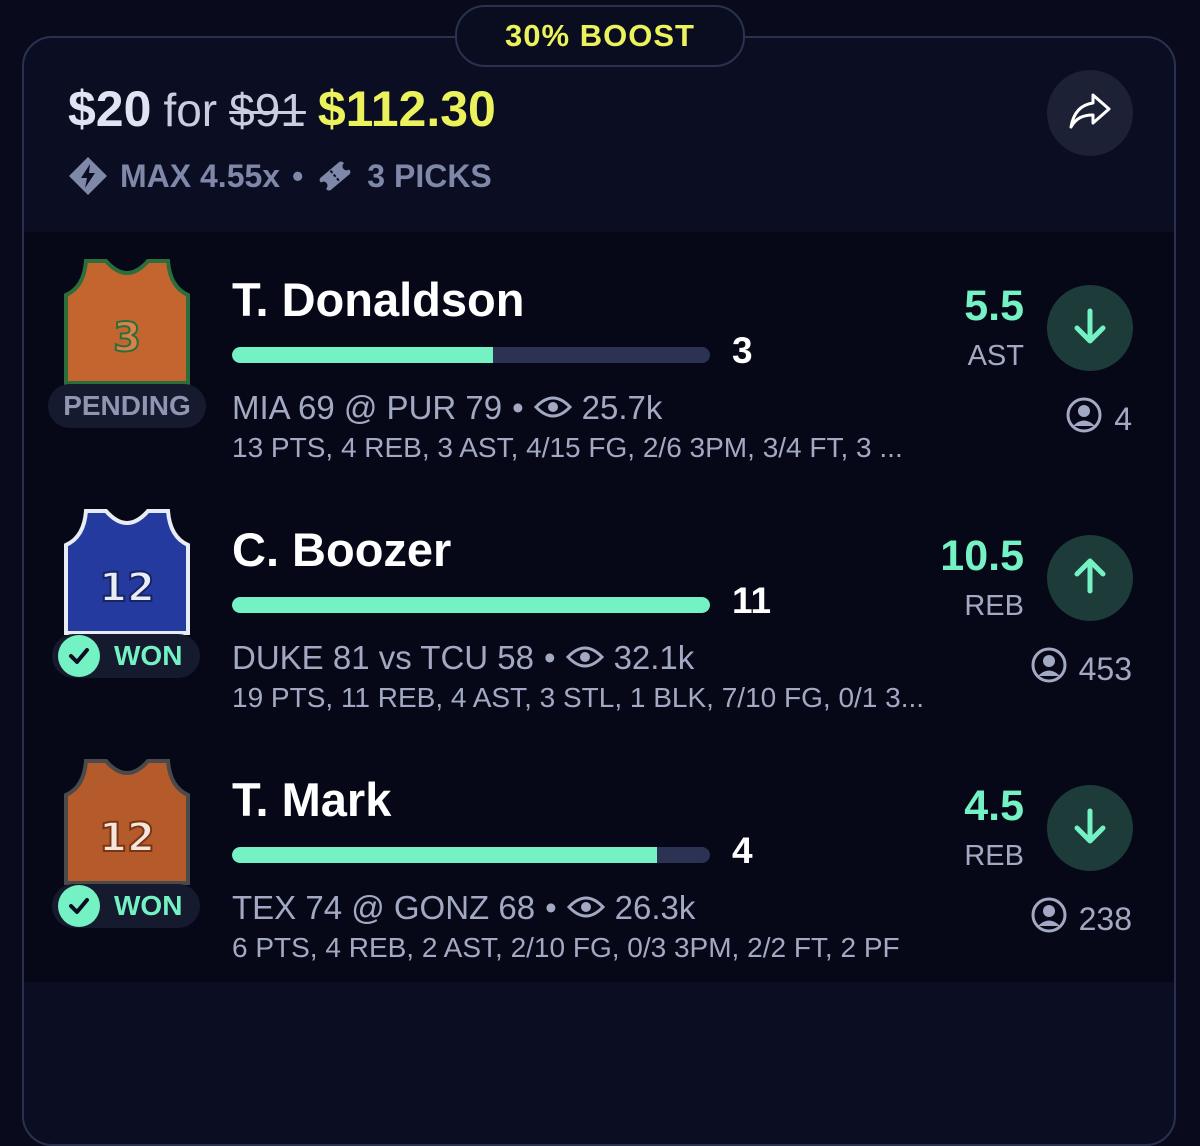  What do you see at coordinates (1123, 418) in the screenshot?
I see `pick-count-value: 4` at bounding box center [1123, 418].